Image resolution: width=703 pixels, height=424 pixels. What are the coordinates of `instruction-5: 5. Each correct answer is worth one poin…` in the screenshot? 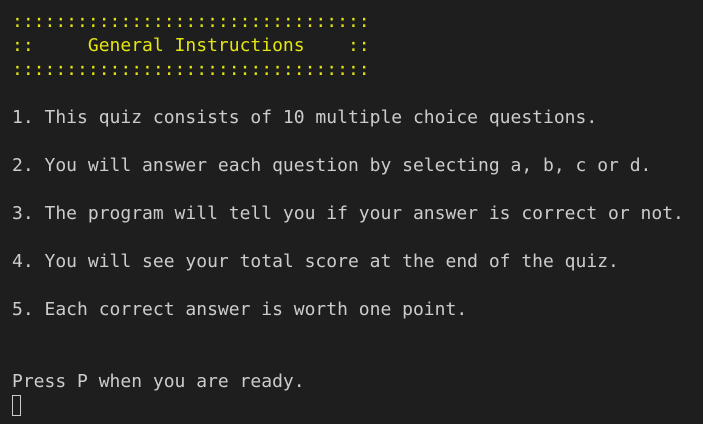 It's located at (240, 309).